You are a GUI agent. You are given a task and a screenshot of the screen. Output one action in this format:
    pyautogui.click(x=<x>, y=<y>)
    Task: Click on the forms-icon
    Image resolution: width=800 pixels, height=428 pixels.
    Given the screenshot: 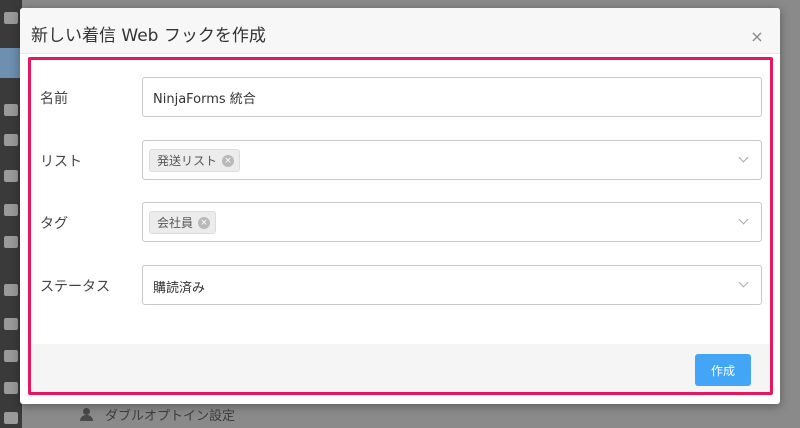 What is the action you would take?
    pyautogui.click(x=11, y=242)
    